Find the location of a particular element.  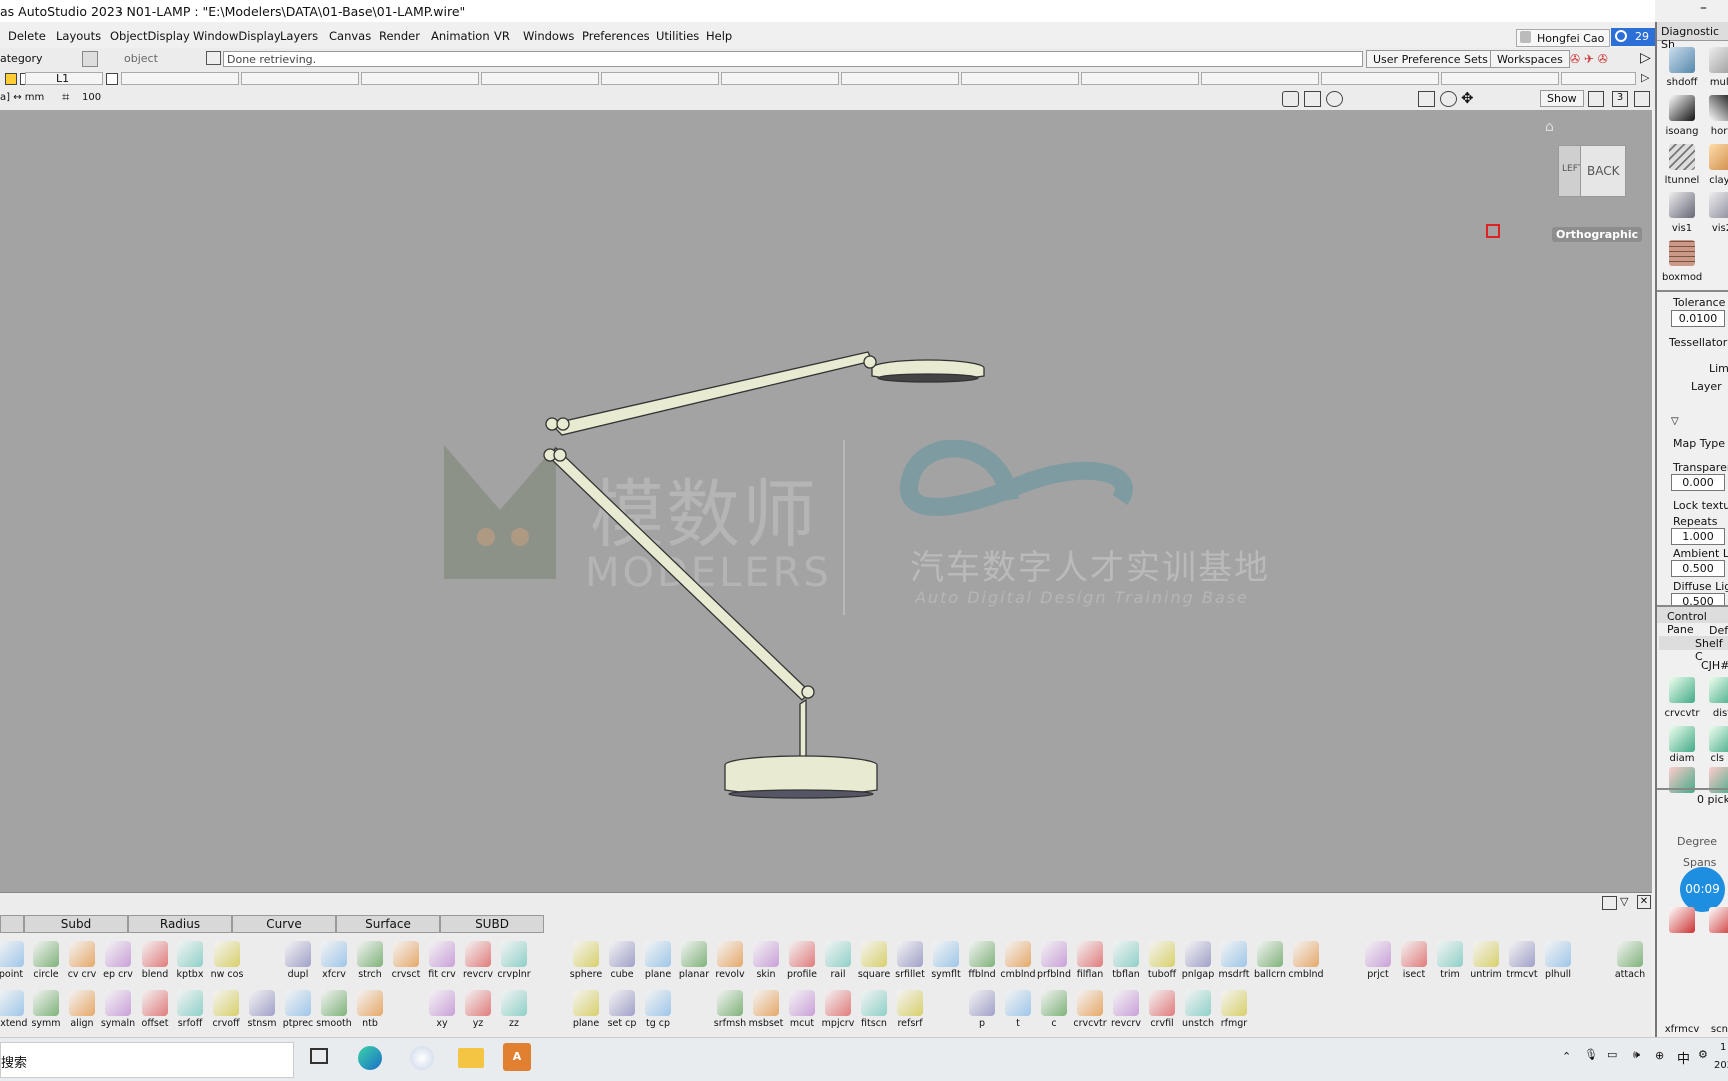

tool-trmcvt: trmcvt is located at coordinates (1522, 960).